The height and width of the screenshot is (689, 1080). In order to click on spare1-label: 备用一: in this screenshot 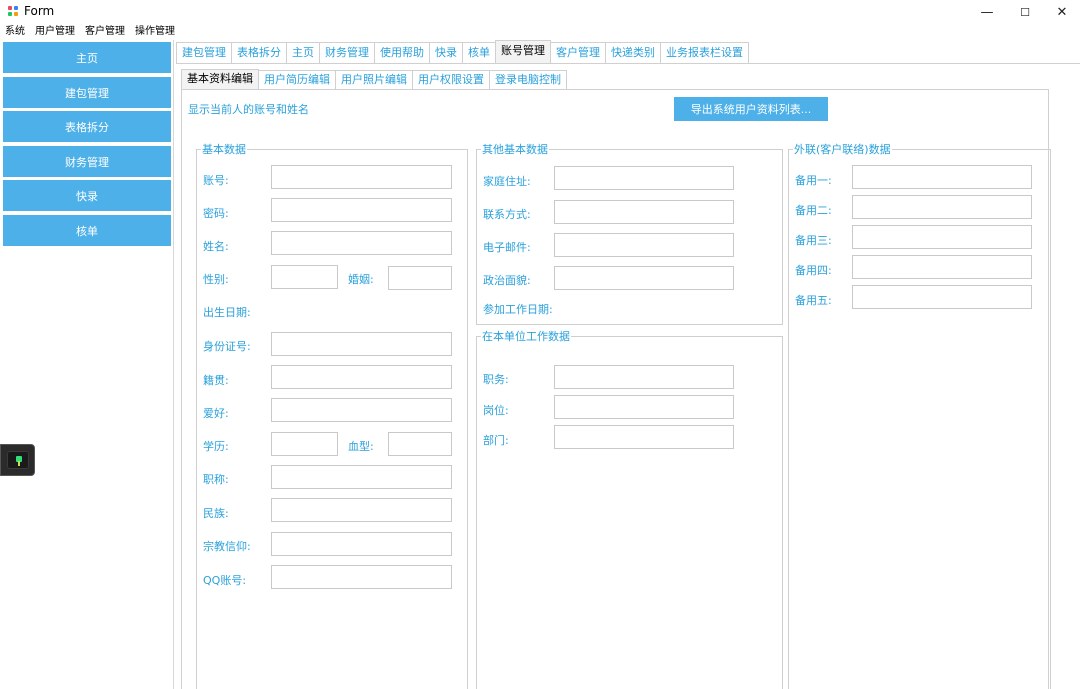, I will do `click(813, 180)`.